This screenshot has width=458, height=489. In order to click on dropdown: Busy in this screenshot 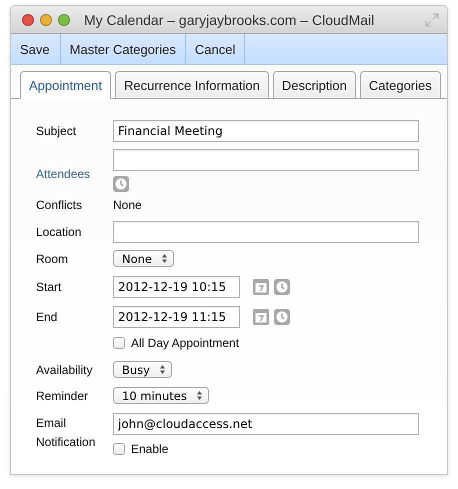, I will do `click(142, 369)`.